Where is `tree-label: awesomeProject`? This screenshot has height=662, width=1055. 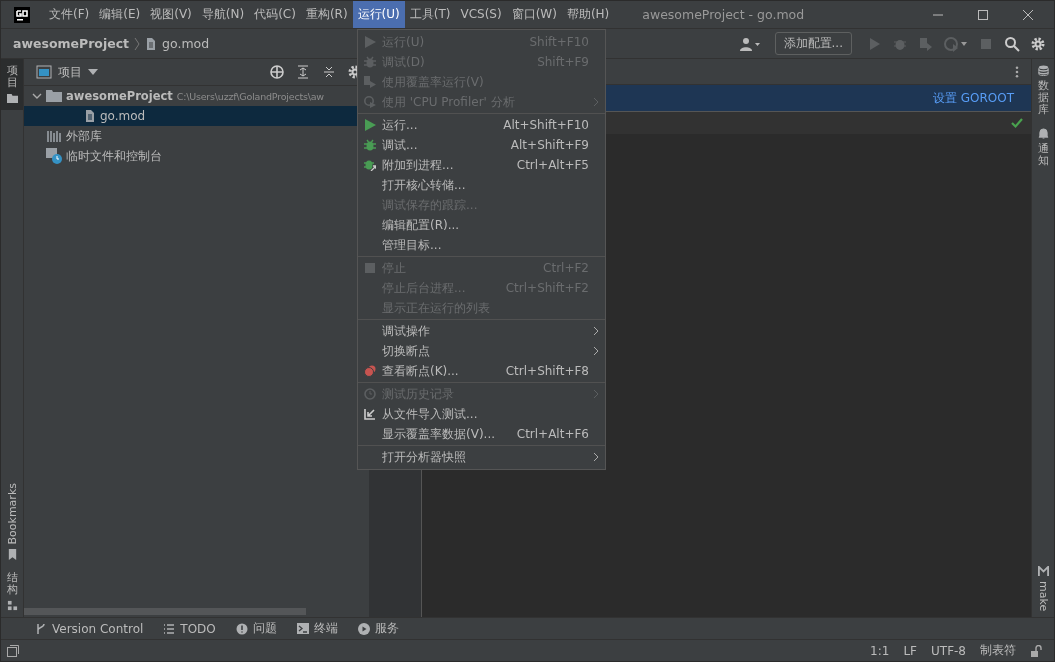 tree-label: awesomeProject is located at coordinates (119, 96).